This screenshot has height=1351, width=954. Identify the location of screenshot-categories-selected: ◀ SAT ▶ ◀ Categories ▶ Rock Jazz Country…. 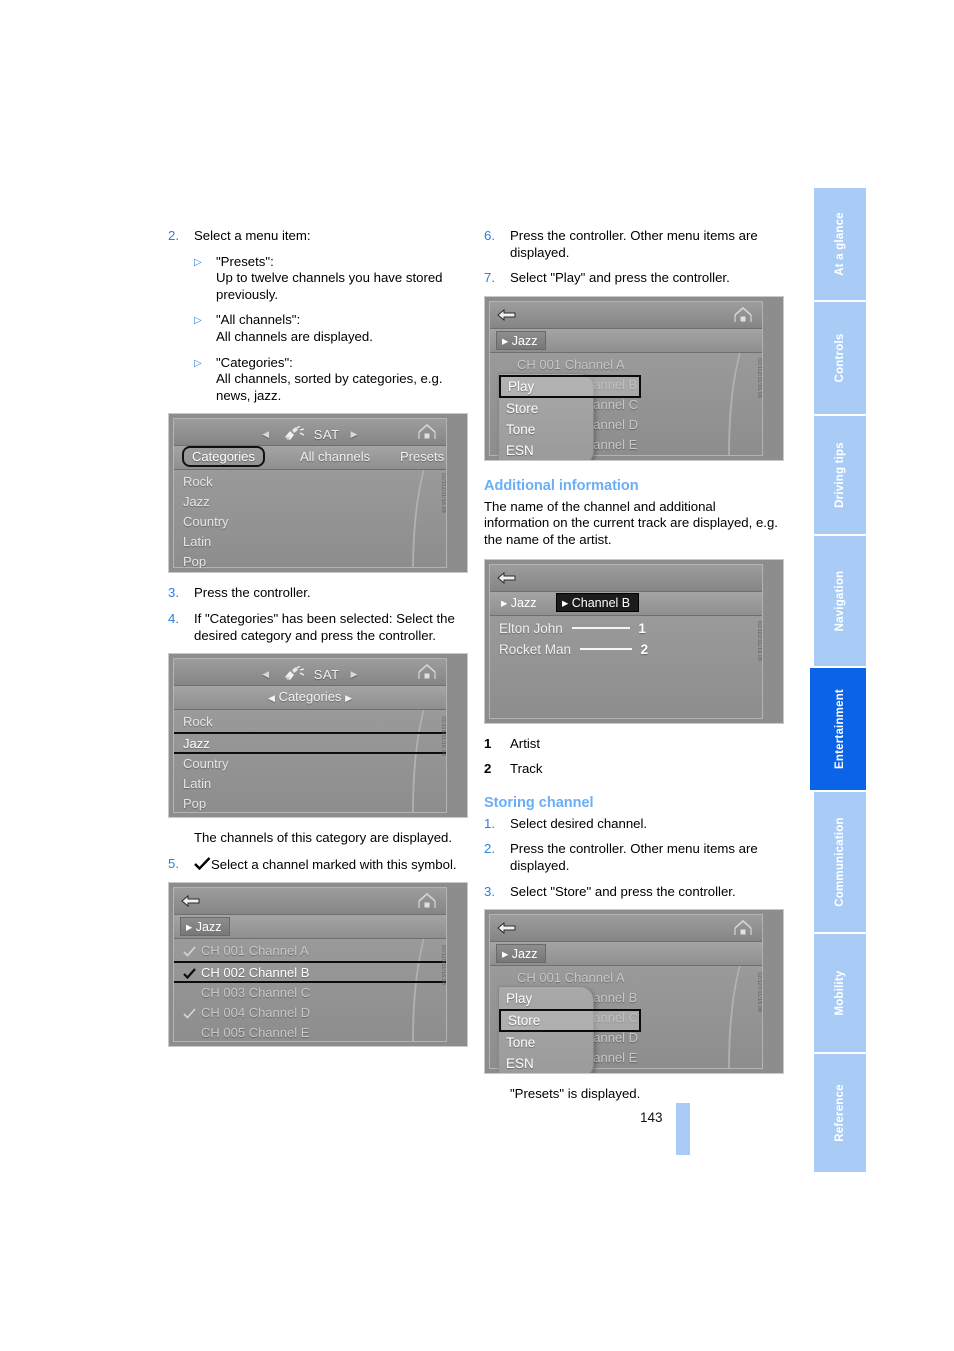
(318, 736).